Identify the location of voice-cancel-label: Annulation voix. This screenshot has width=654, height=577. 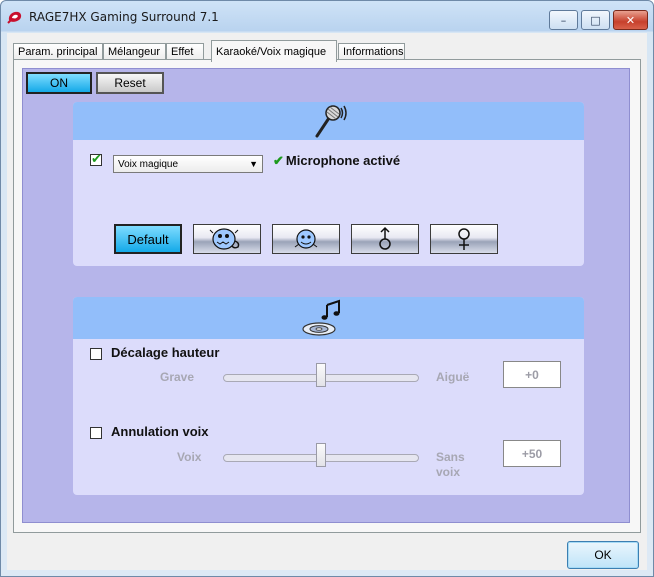
(160, 431).